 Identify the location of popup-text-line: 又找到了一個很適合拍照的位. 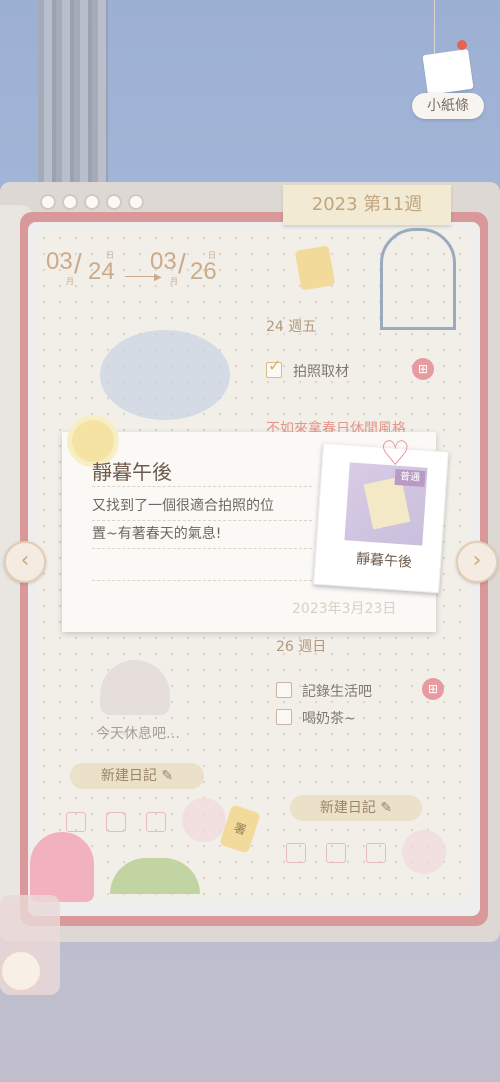
(183, 506).